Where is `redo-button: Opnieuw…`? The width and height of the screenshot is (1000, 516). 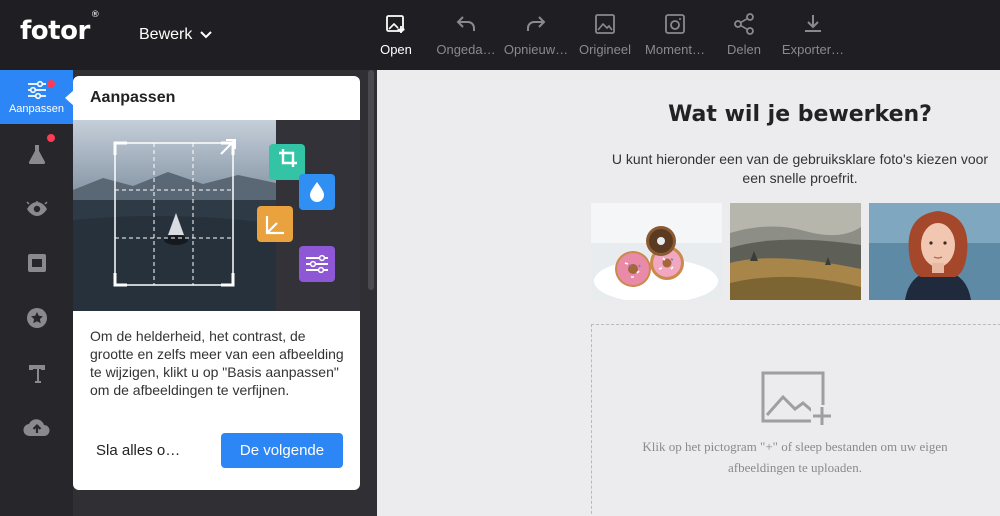
redo-button: Opnieuw… is located at coordinates (536, 34).